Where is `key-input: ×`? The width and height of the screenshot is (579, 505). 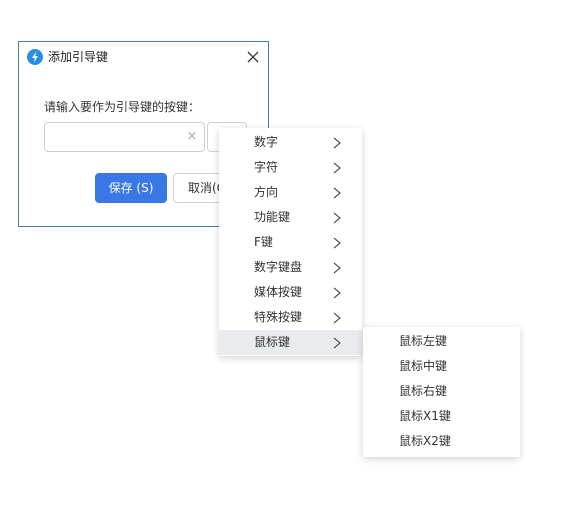
key-input: × is located at coordinates (124, 137).